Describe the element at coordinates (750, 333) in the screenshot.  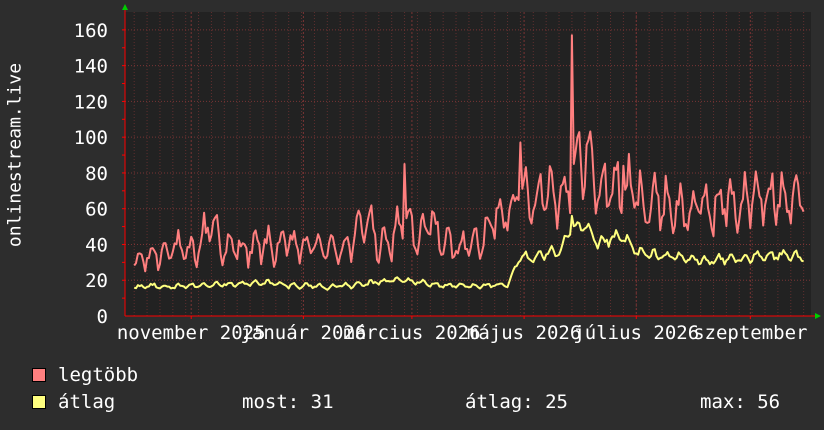
I see `x-tick-label: szeptember` at that location.